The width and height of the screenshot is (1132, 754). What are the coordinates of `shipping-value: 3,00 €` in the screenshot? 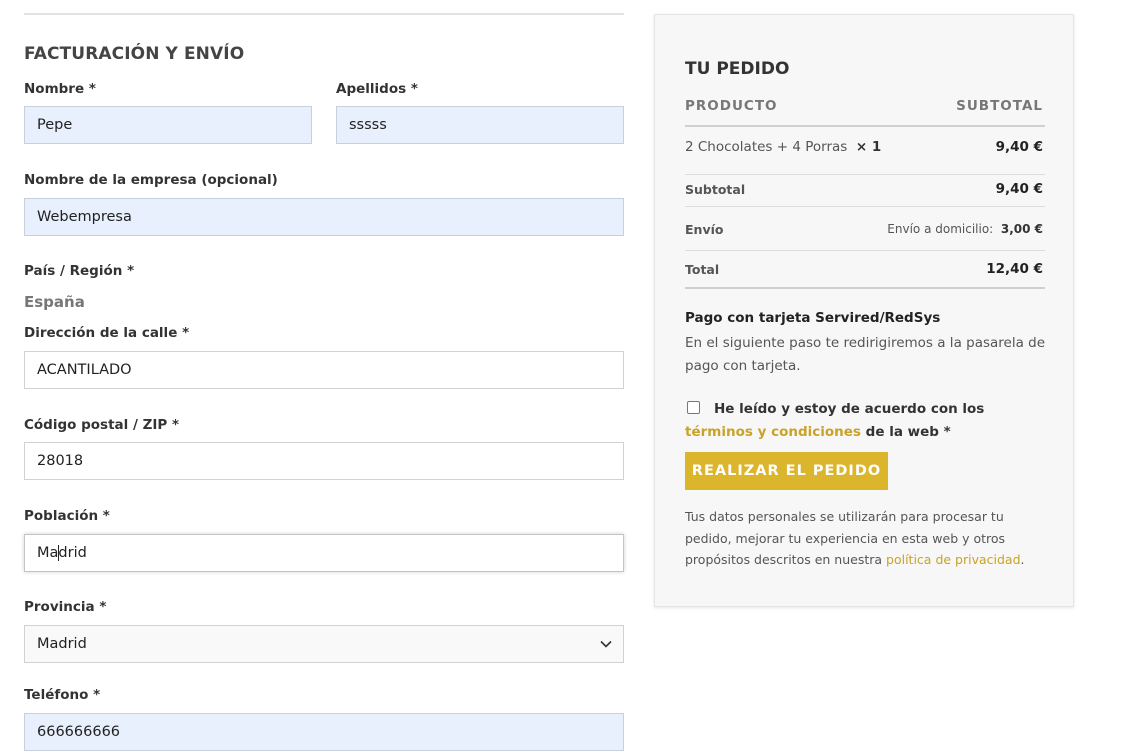 It's located at (1021, 229).